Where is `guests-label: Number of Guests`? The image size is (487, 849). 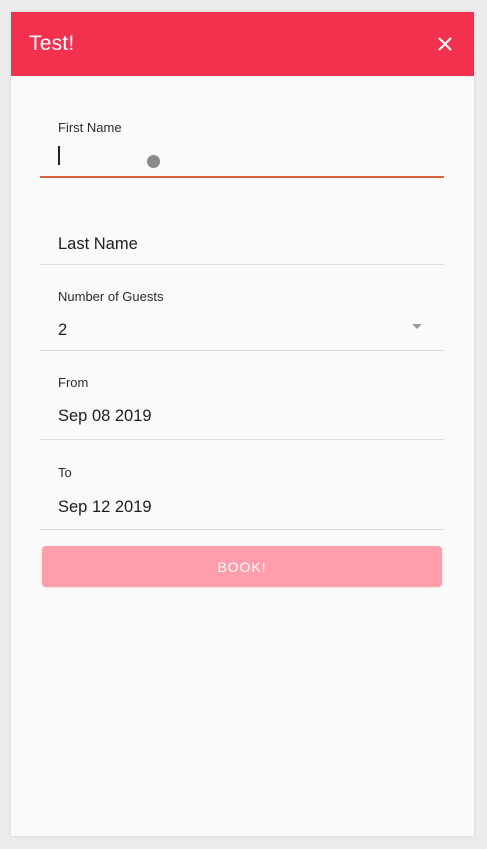 guests-label: Number of Guests is located at coordinates (111, 296).